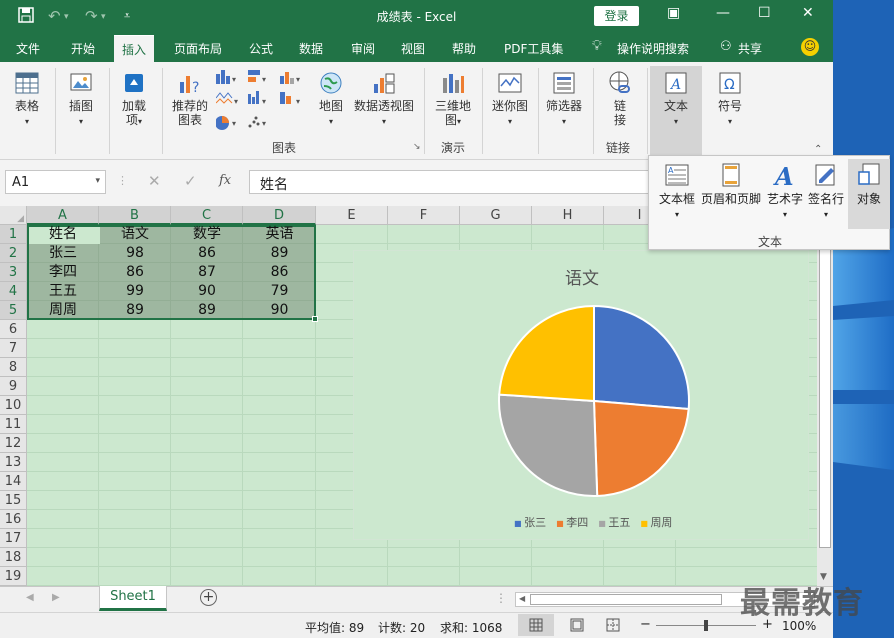 The height and width of the screenshot is (638, 894). Describe the element at coordinates (785, 192) in the screenshot. I see `wordart-button: A 艺术字 ▾` at that location.